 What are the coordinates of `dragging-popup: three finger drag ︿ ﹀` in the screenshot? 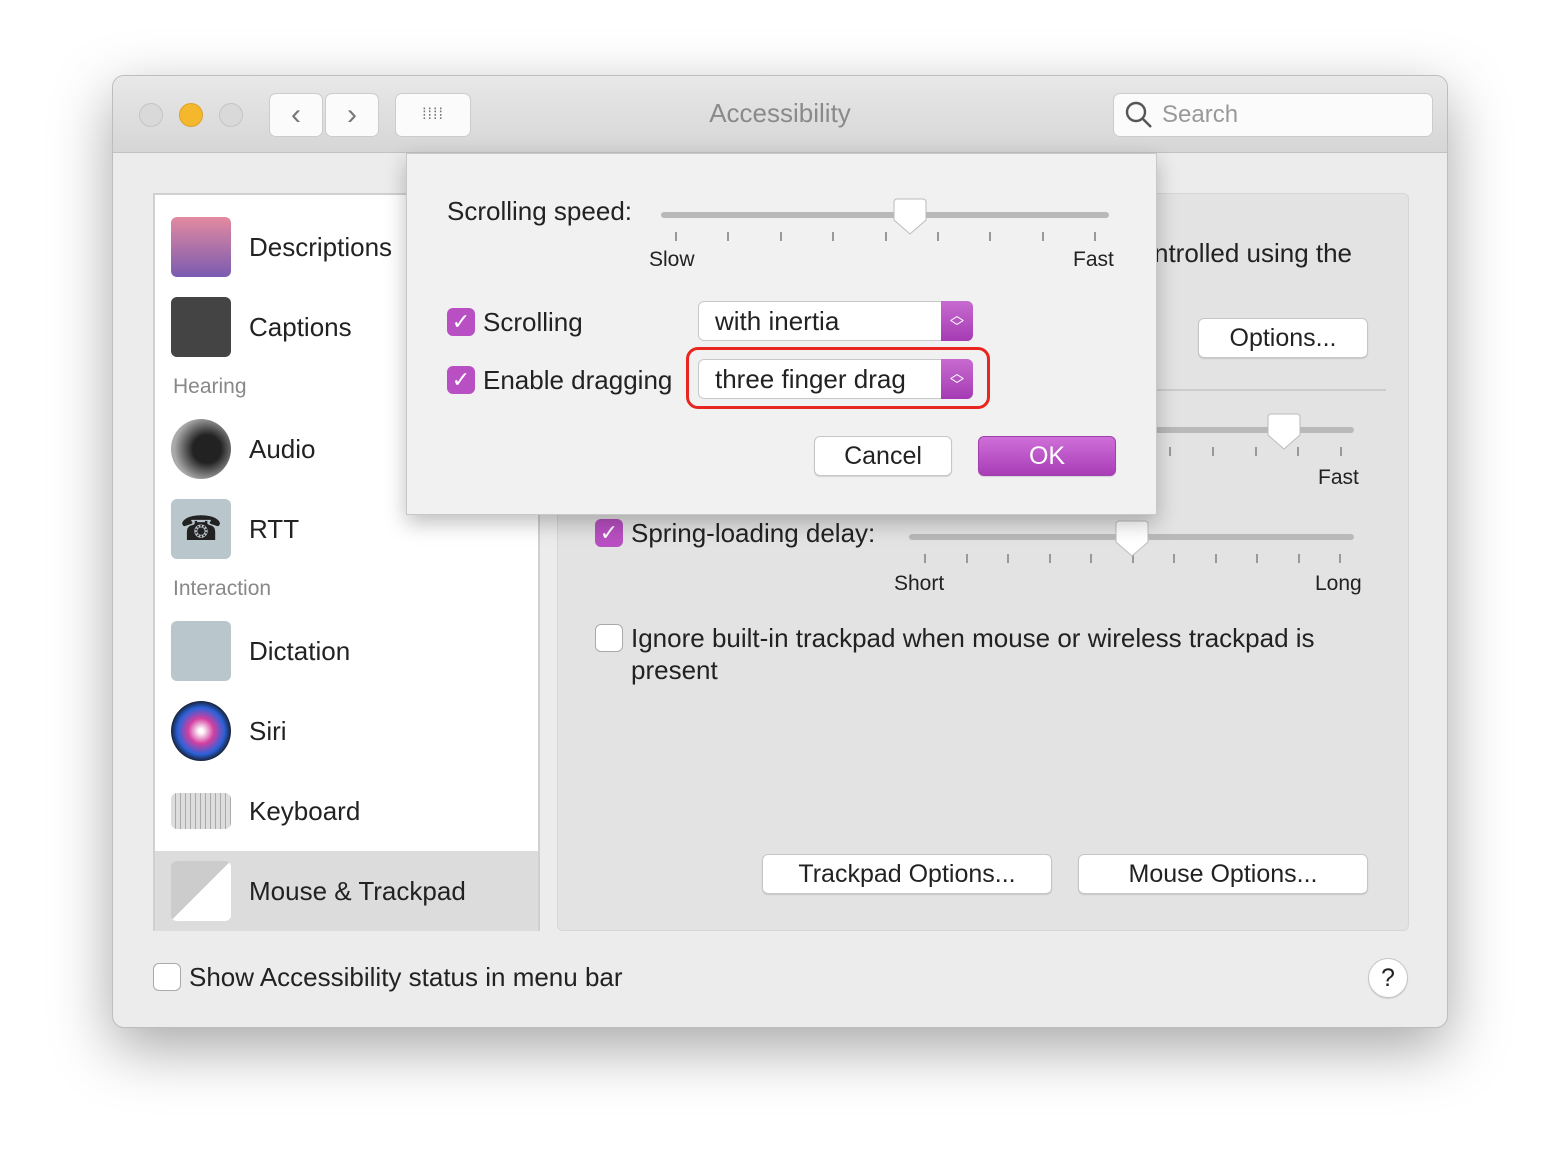 It's located at (835, 379).